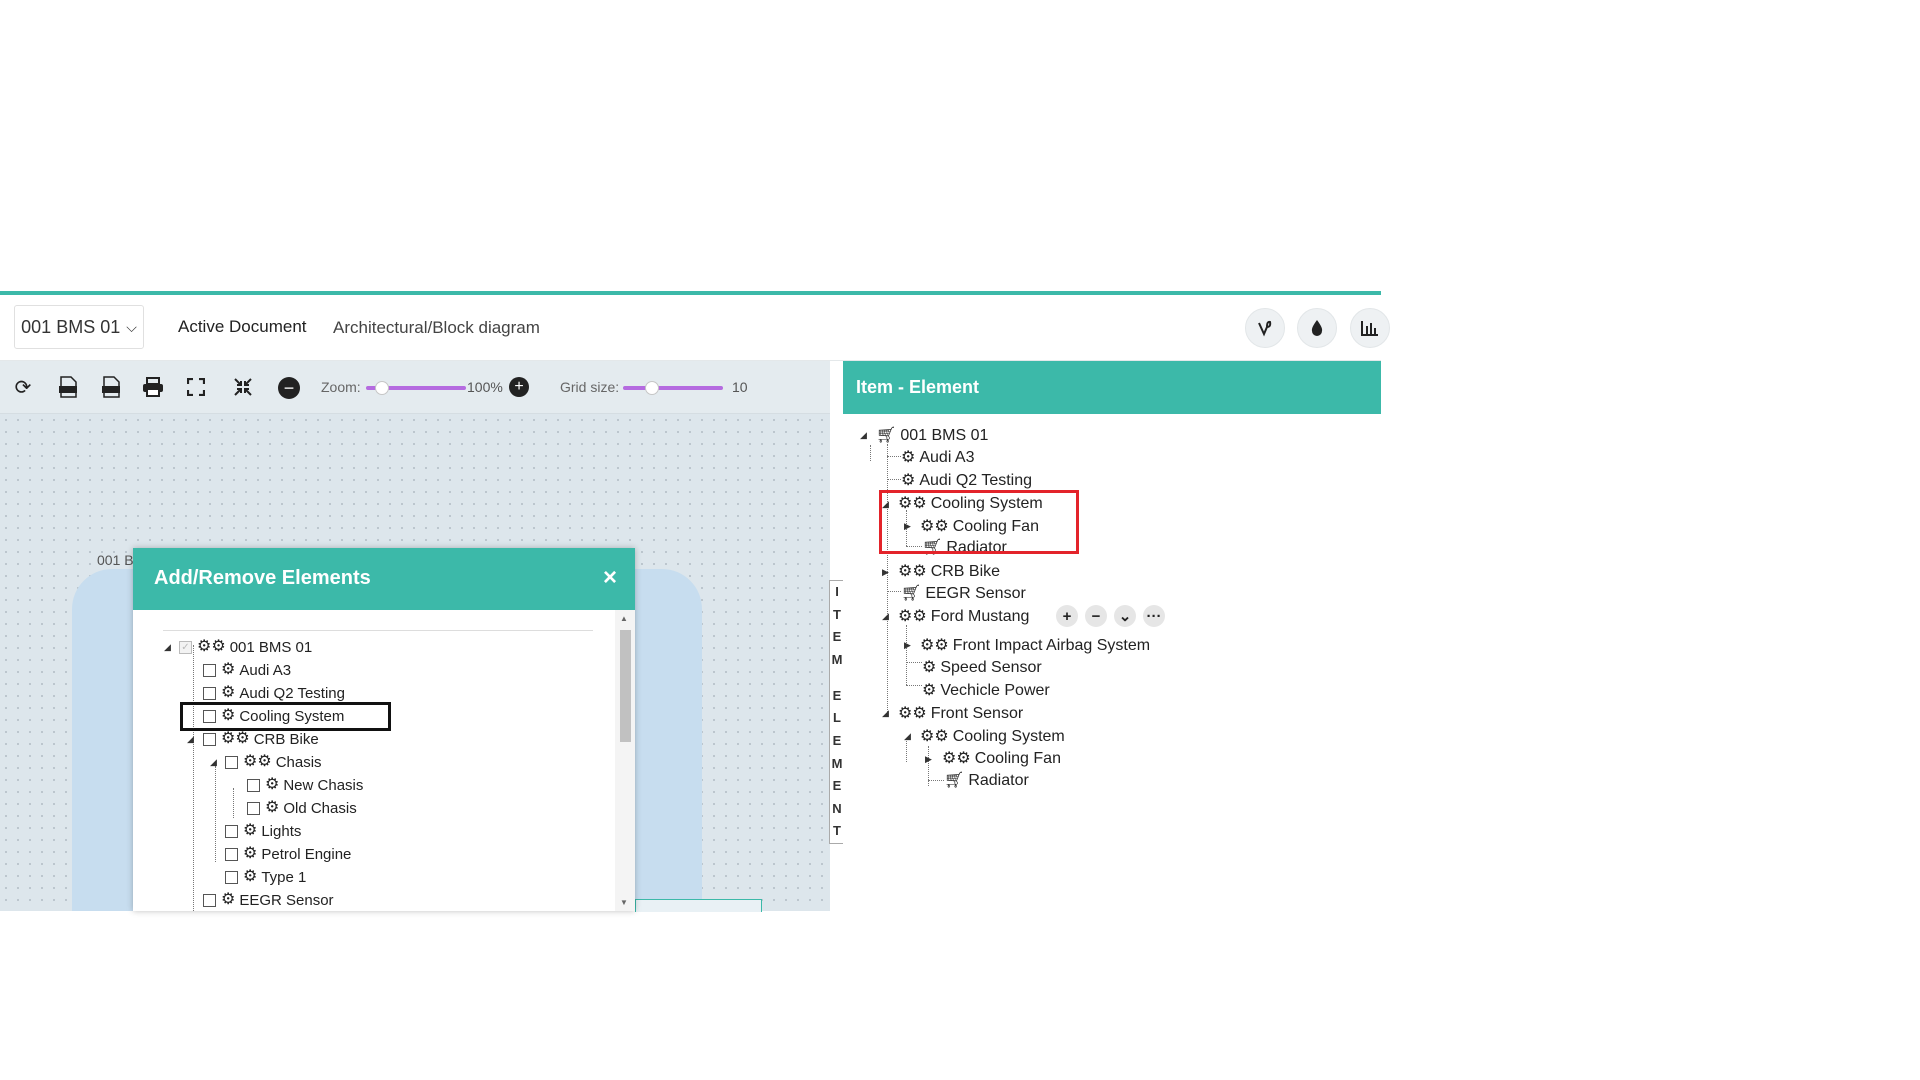 This screenshot has height=1080, width=1920. Describe the element at coordinates (949, 572) in the screenshot. I see `tree-node-crb-bike: ⚙⚙ CRB Bike` at that location.